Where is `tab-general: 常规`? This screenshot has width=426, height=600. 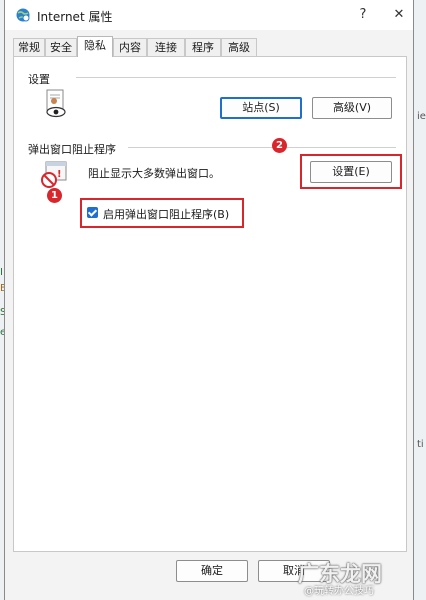 tab-general: 常规 is located at coordinates (29, 47).